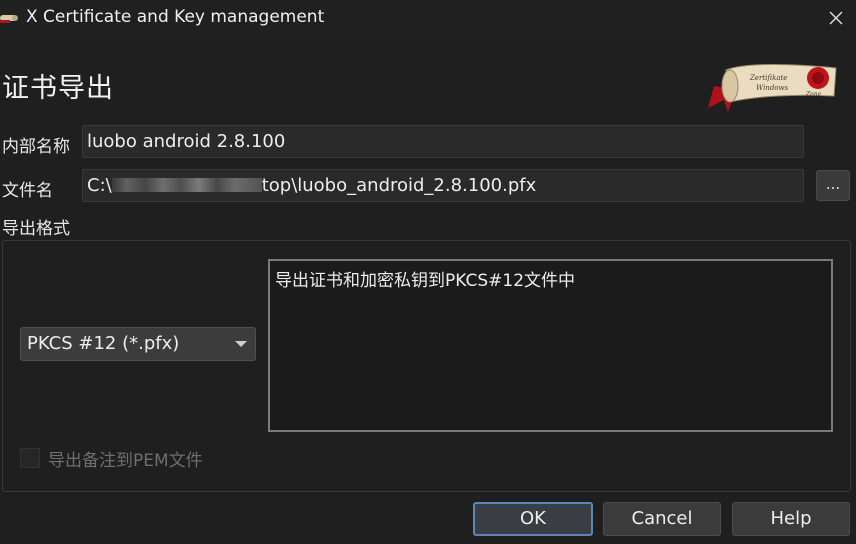 Image resolution: width=856 pixels, height=544 pixels. Describe the element at coordinates (125, 460) in the screenshot. I see `pem-comment-checkbox-label: 导出备注到PEM文件` at that location.